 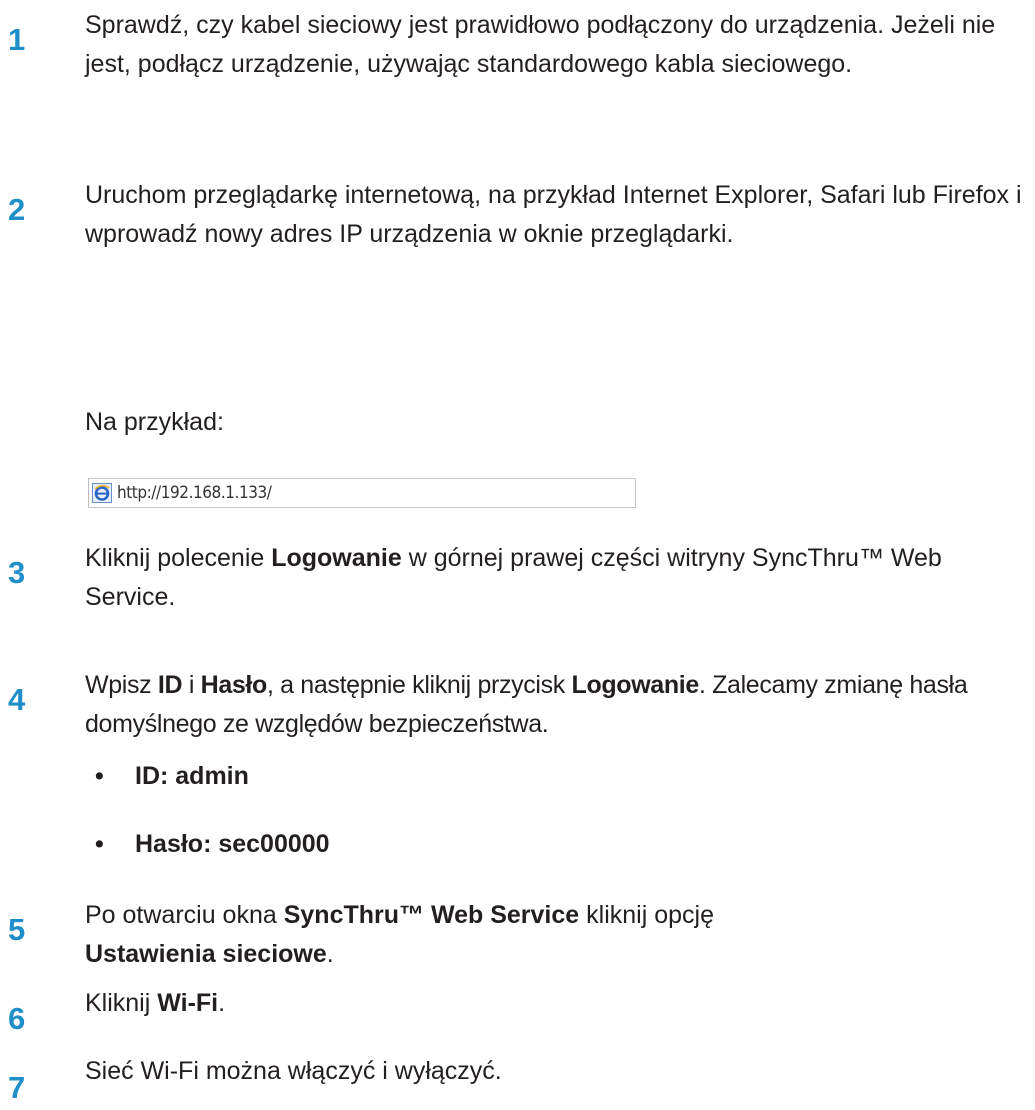 I want to click on bold-term: SyncThru™ Web Service, so click(x=431, y=915).